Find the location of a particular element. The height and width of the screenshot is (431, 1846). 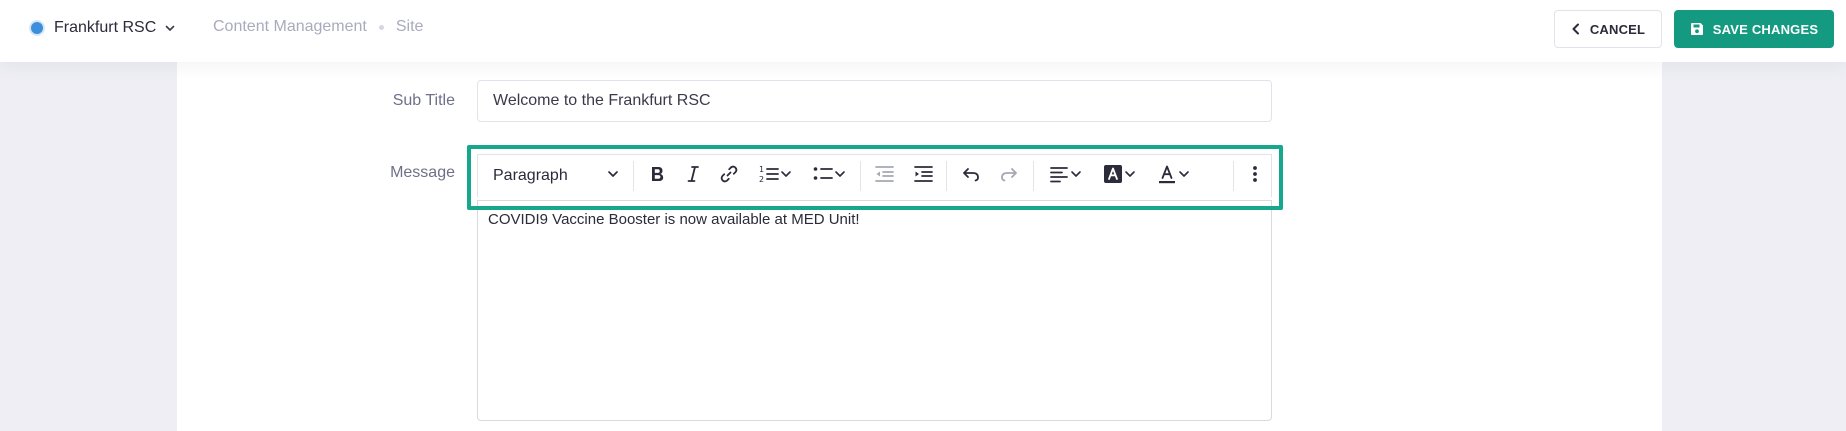

highlight-color-button is located at coordinates (1119, 176).